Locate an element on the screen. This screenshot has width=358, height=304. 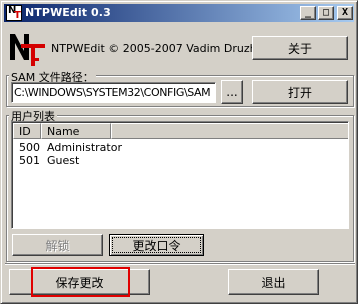
user-id: 500 is located at coordinates (29, 147).